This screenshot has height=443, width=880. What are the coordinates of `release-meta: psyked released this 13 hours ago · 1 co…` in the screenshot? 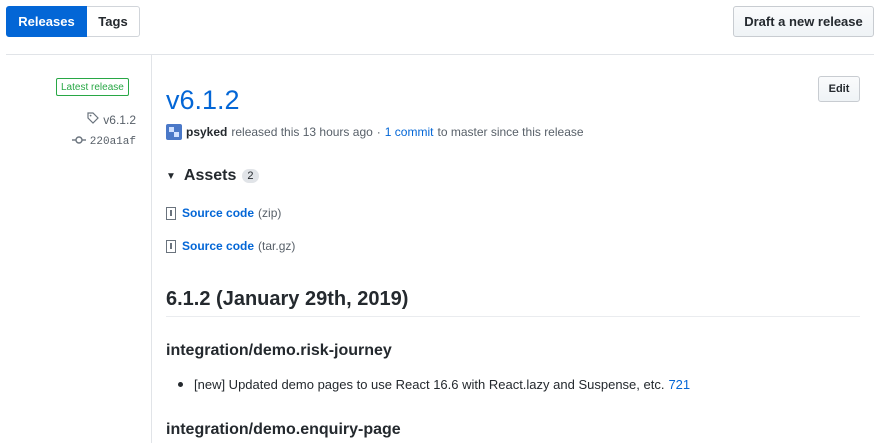 It's located at (375, 132).